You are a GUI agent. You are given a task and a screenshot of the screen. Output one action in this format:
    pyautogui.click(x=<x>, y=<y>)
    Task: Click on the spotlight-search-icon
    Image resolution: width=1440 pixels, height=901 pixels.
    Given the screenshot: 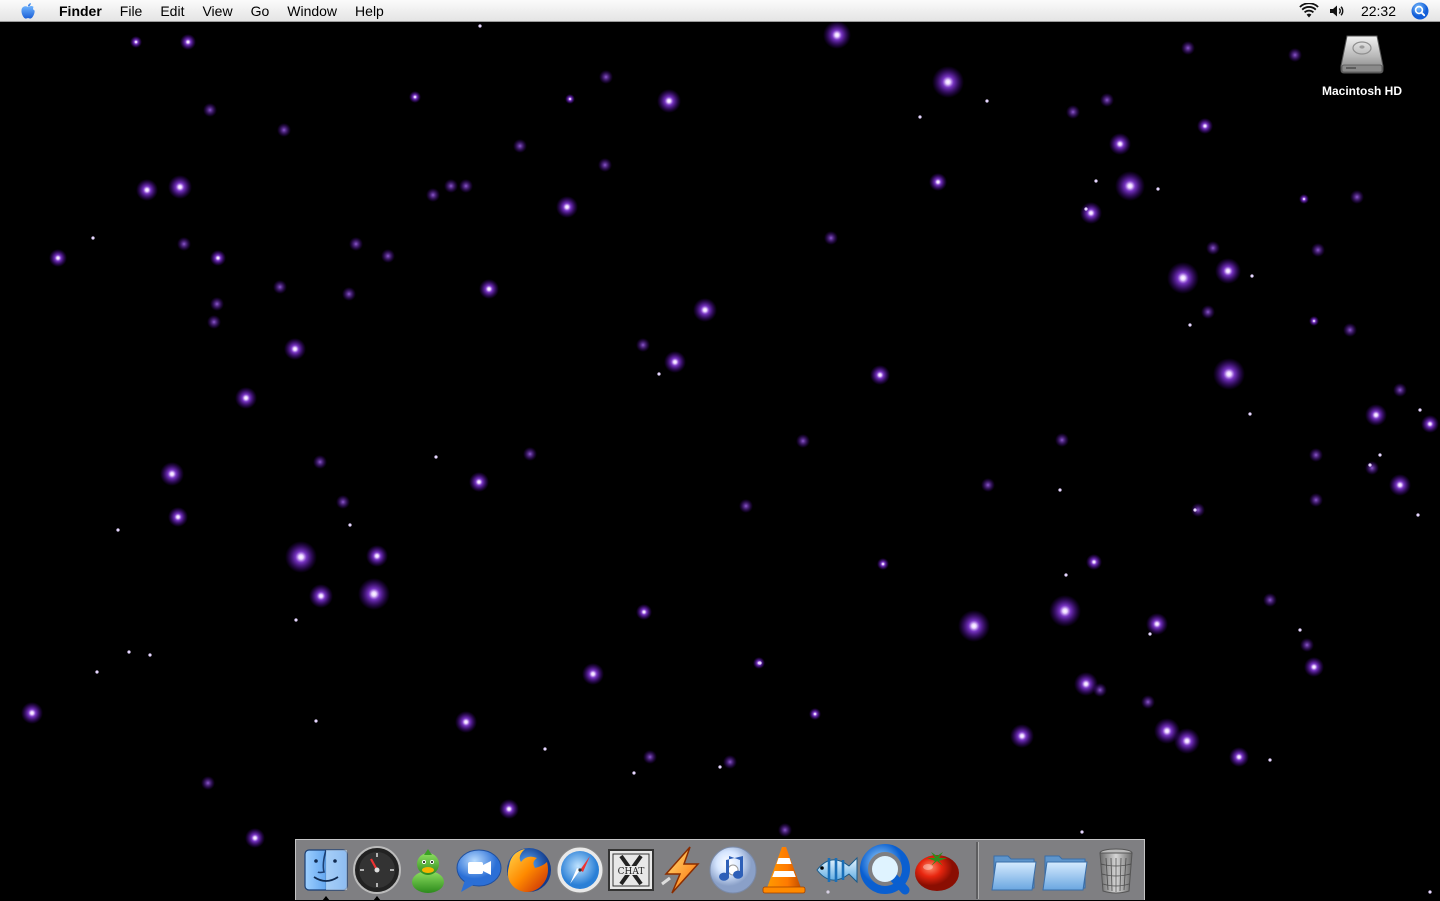 What is the action you would take?
    pyautogui.click(x=1420, y=11)
    